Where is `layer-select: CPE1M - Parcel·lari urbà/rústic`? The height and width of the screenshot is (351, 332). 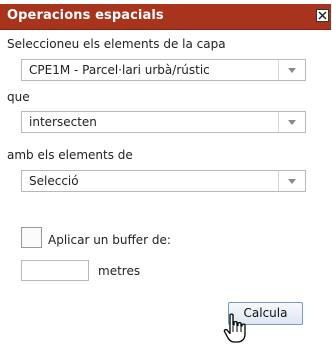 layer-select: CPE1M - Parcel·lari urbà/rústic is located at coordinates (163, 70).